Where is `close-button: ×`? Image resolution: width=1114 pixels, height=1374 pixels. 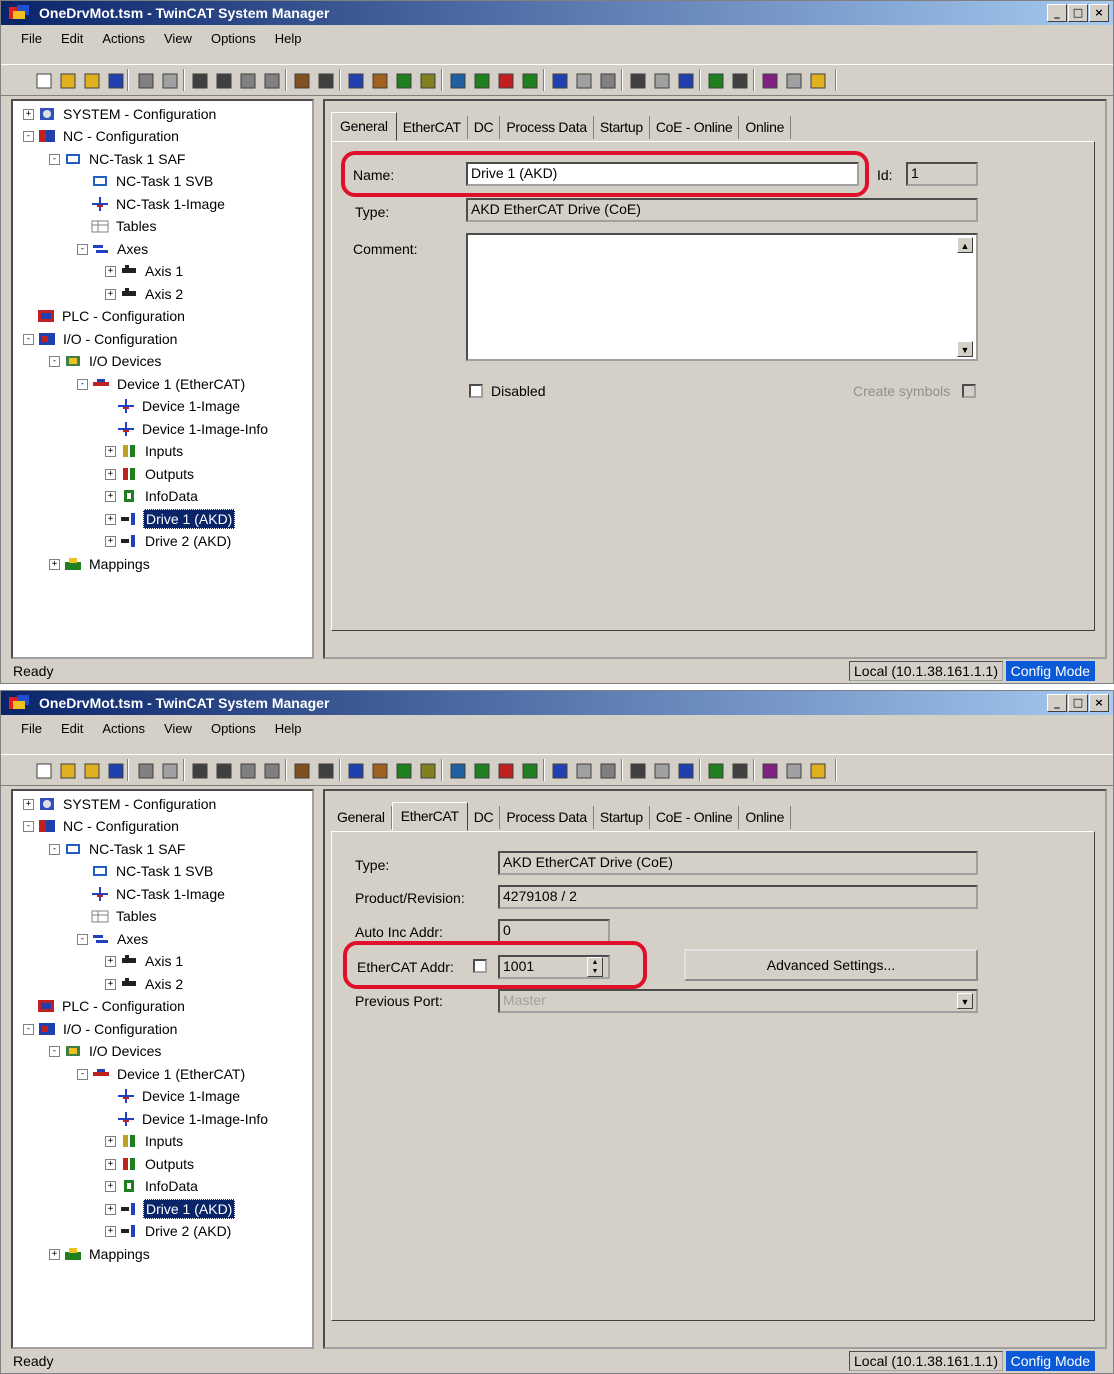
close-button: × is located at coordinates (1099, 13).